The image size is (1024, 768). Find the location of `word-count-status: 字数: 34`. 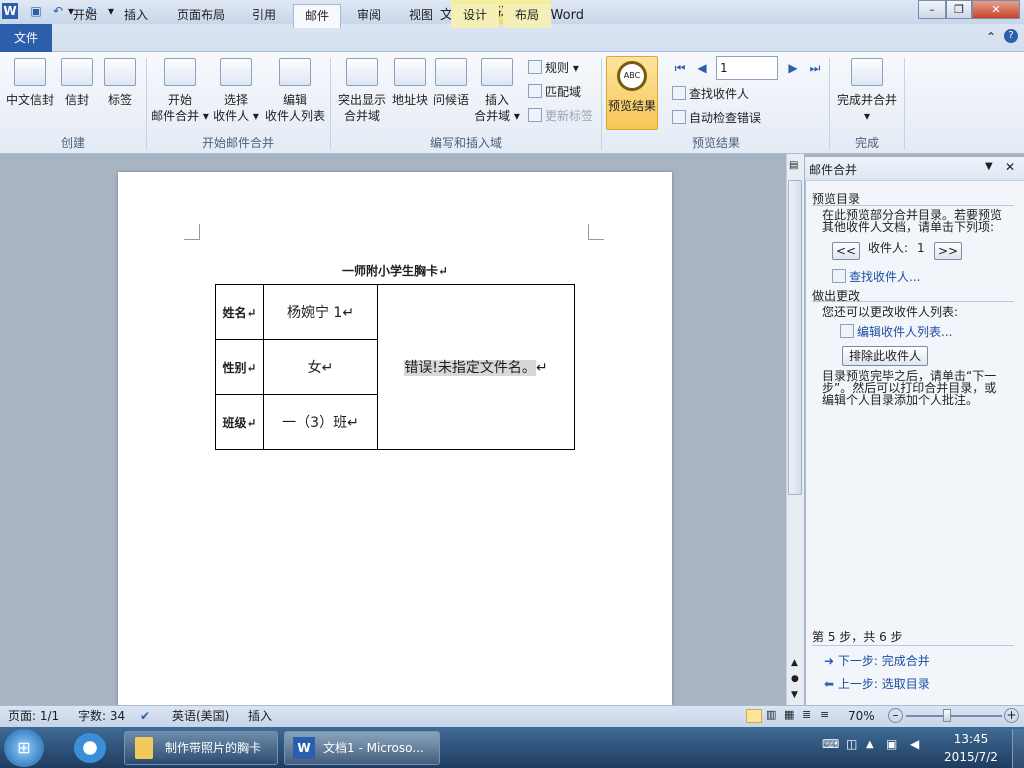

word-count-status: 字数: 34 is located at coordinates (101, 716).